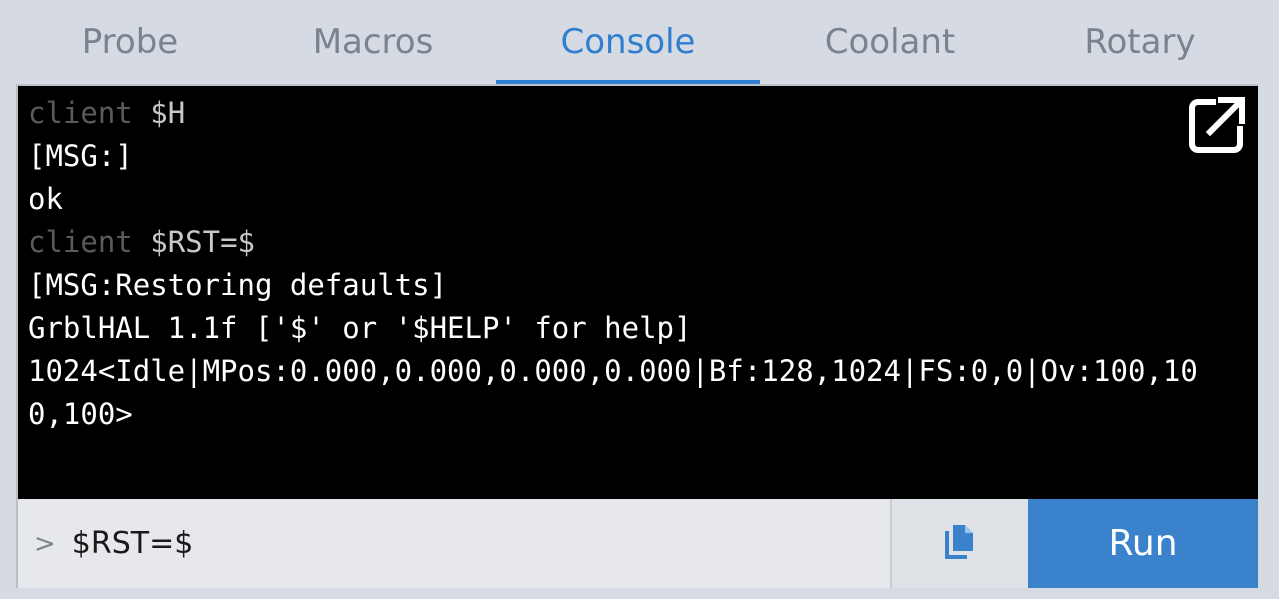 The height and width of the screenshot is (599, 1279). What do you see at coordinates (168, 113) in the screenshot?
I see `client-command: $H` at bounding box center [168, 113].